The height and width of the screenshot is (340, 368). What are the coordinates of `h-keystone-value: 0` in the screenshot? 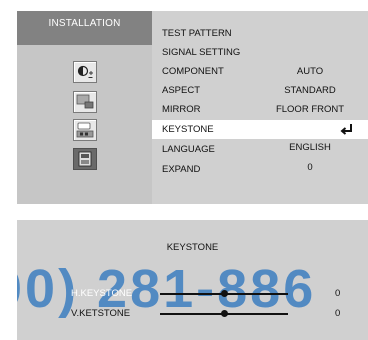 It's located at (338, 293).